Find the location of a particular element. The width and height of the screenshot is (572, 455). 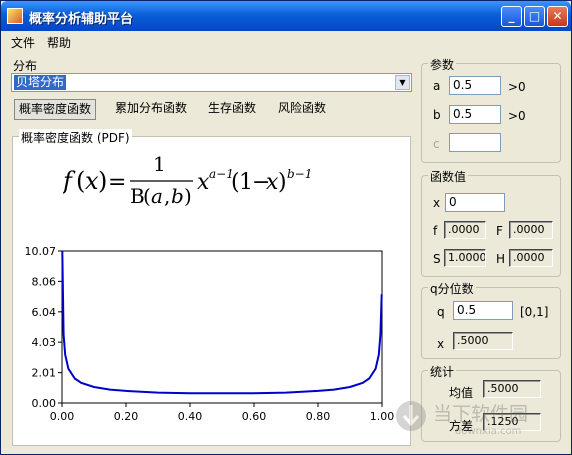

title-bar: 概率分析辅助平台 _ □ ✕ is located at coordinates (286, 16).